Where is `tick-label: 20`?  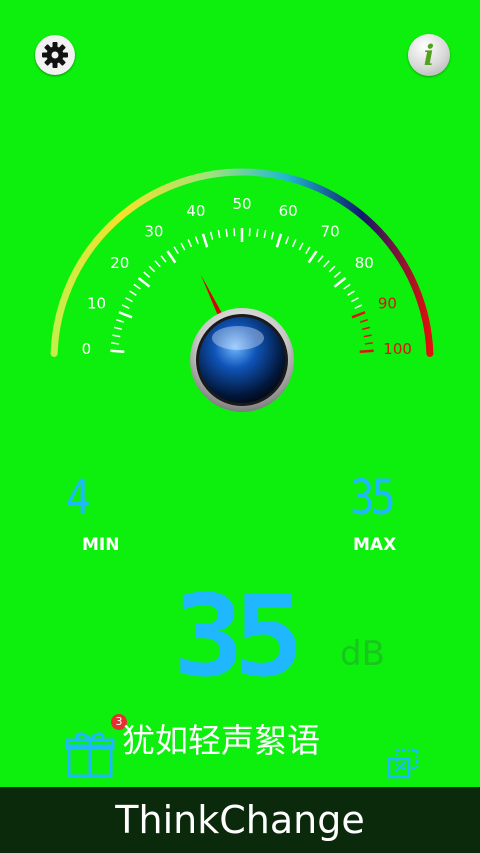 tick-label: 20 is located at coordinates (119, 263).